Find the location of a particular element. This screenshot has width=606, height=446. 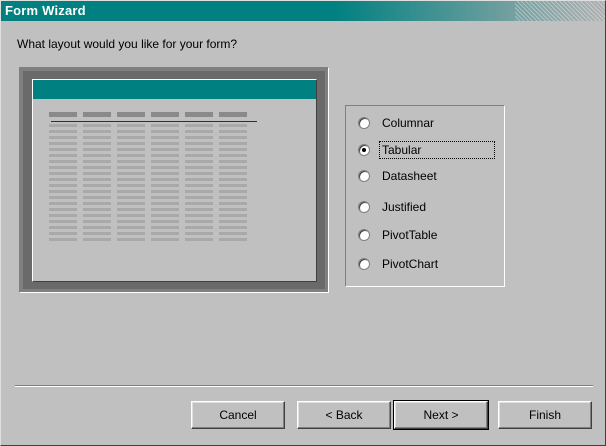

layout-option-label: PivotChart is located at coordinates (410, 264).